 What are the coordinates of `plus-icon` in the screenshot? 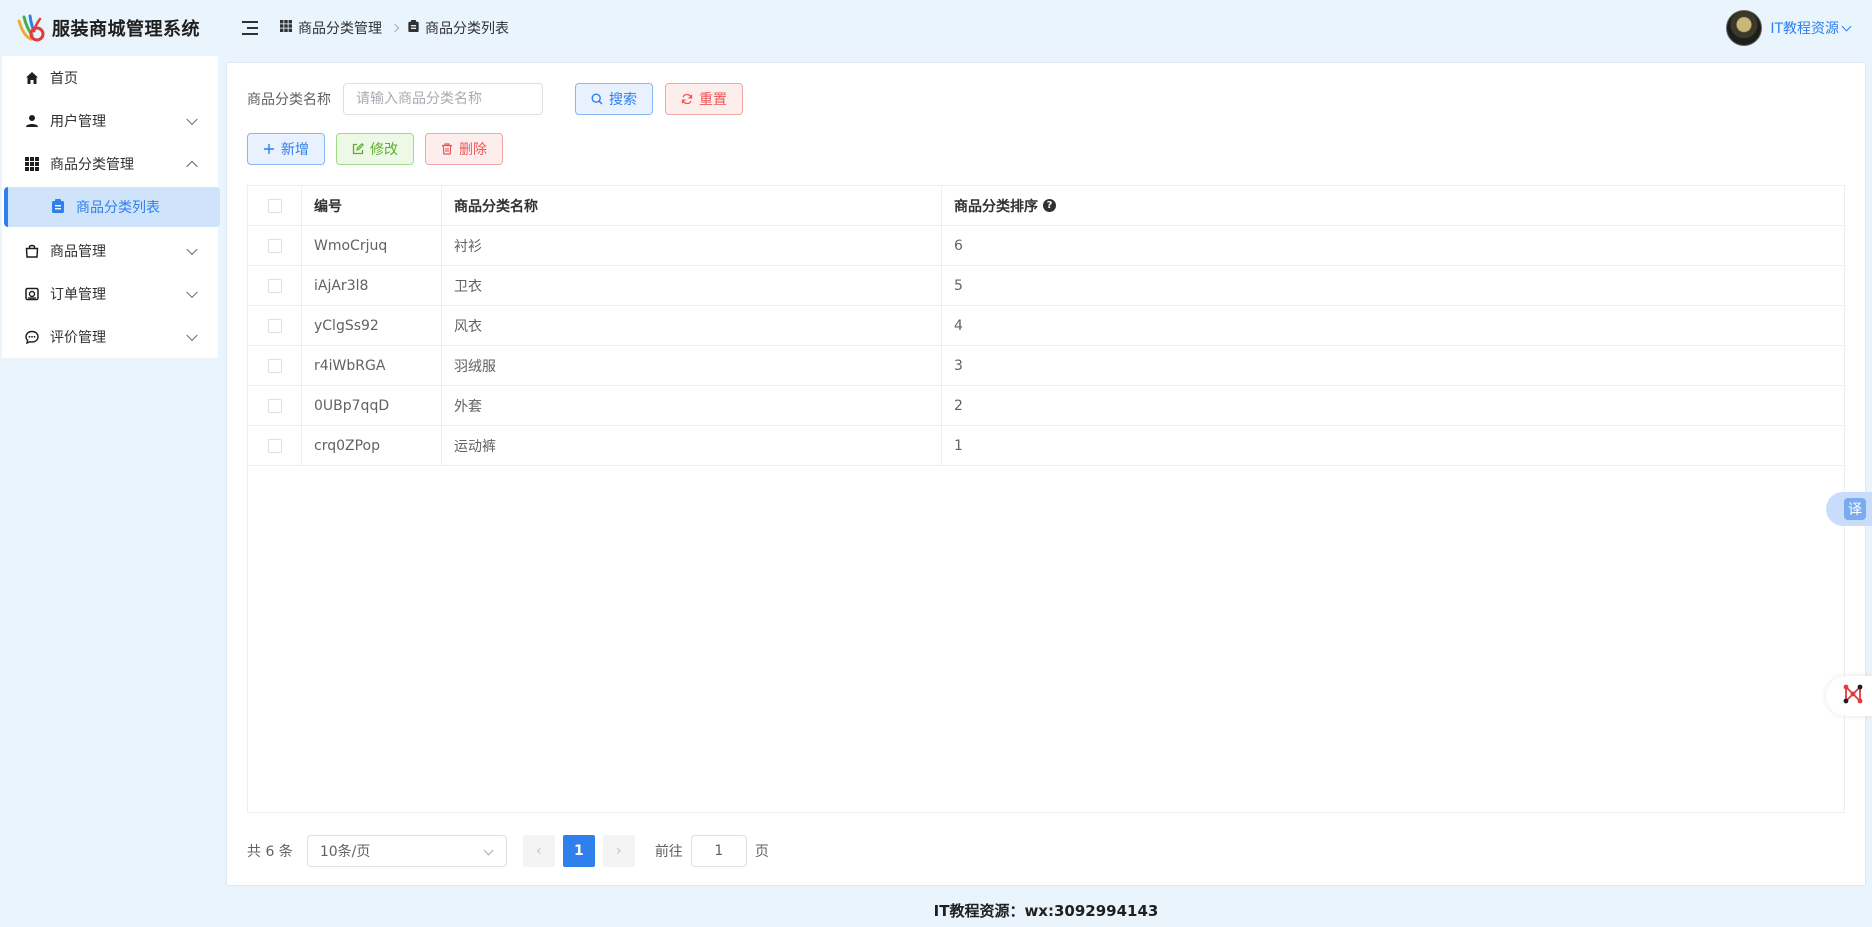 It's located at (269, 149).